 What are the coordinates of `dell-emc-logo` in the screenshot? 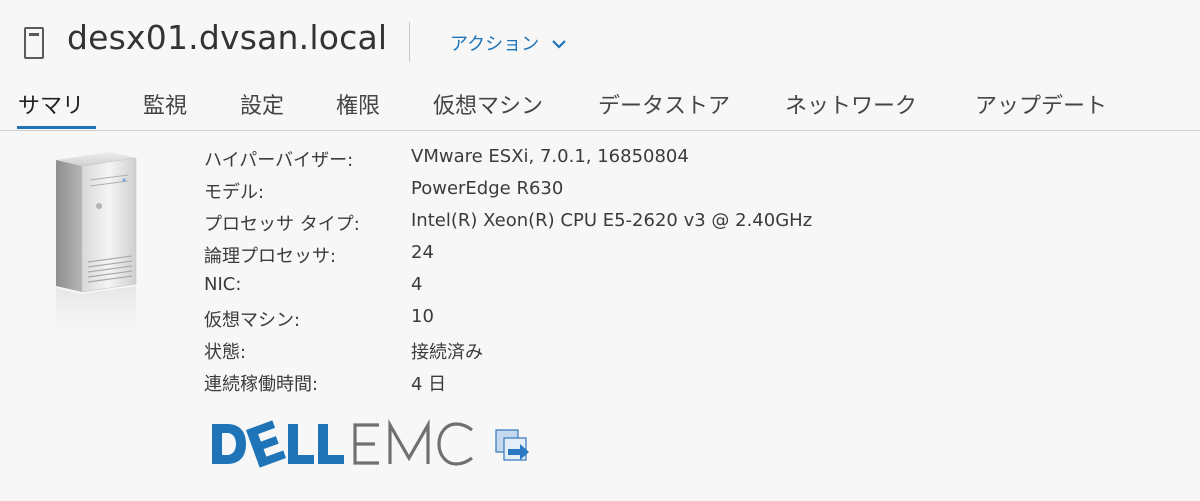 It's located at (342, 443).